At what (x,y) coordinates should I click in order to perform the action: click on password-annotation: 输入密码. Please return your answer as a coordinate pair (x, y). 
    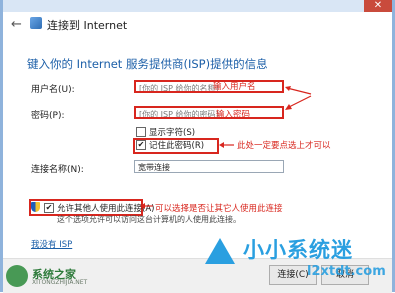
    Looking at the image, I should click on (233, 115).